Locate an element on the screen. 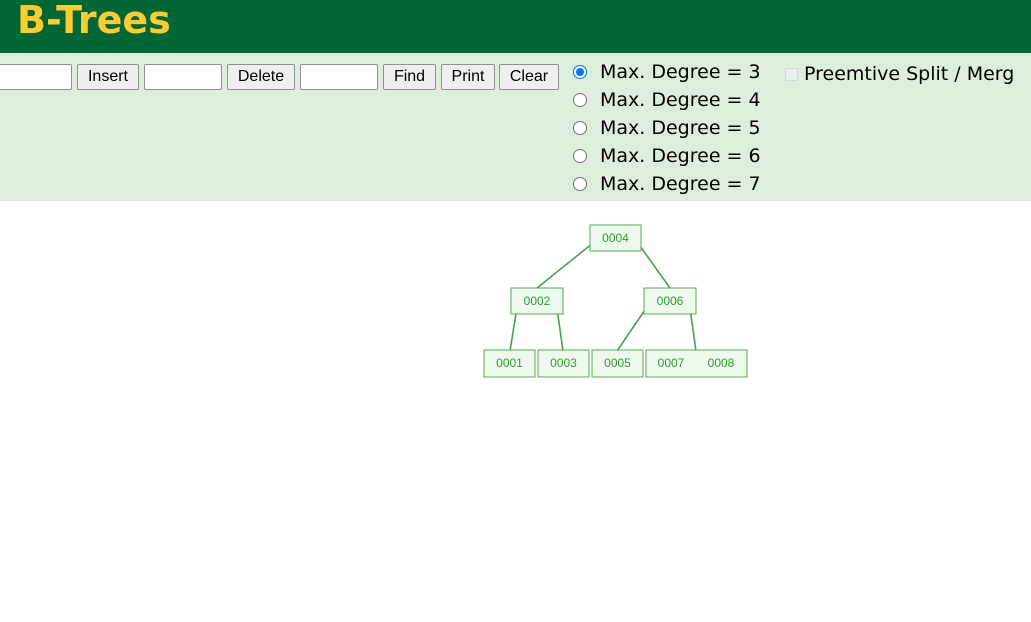 The image size is (1031, 622). tree-node-leaf: 0007 0008 is located at coordinates (696, 363).